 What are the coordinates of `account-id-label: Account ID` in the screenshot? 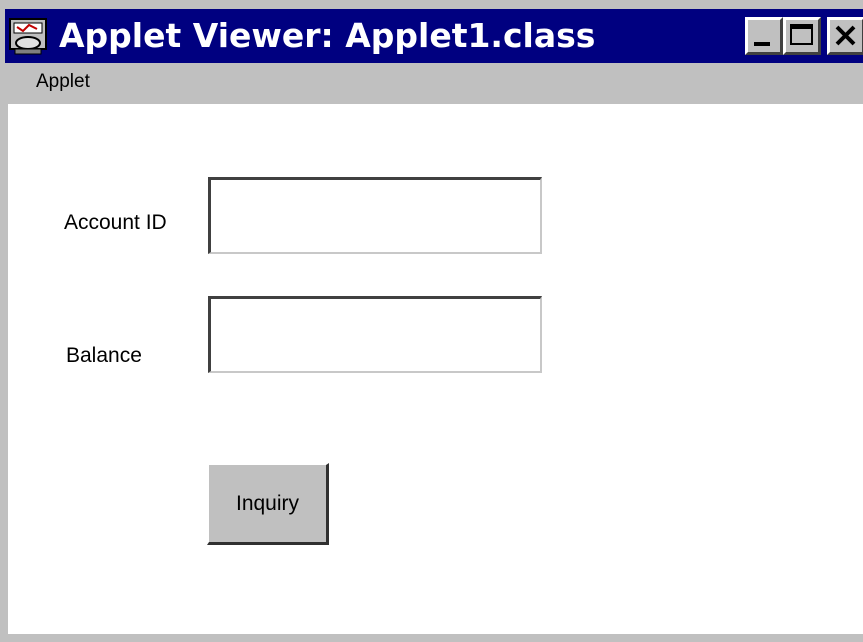 It's located at (115, 222).